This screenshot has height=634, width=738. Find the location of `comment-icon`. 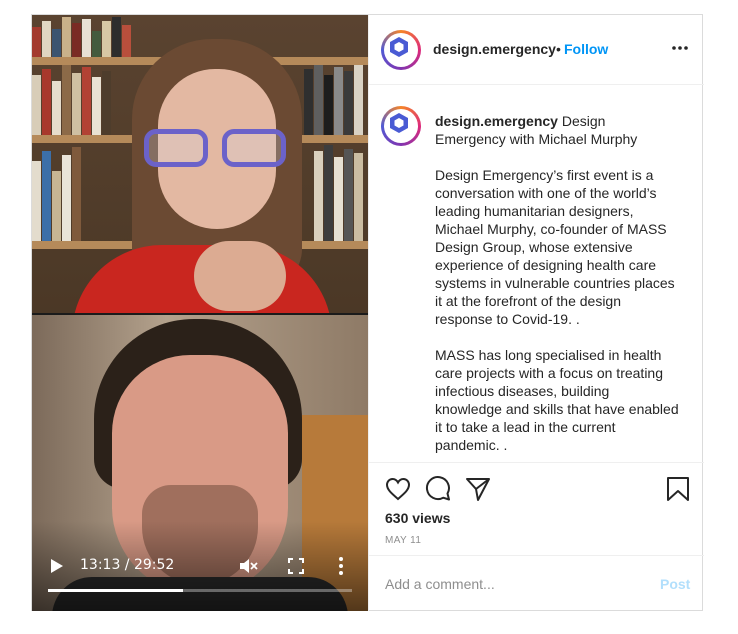

comment-icon is located at coordinates (438, 489).